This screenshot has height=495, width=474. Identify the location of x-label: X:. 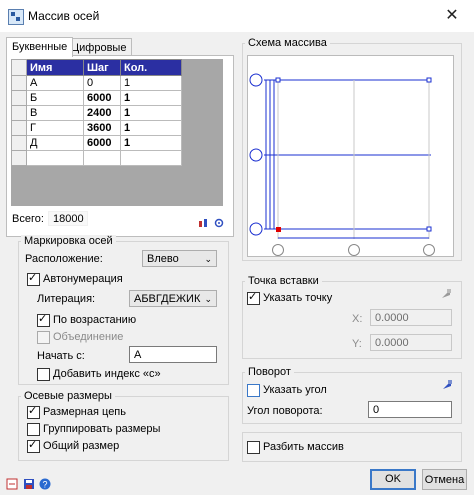
(357, 319).